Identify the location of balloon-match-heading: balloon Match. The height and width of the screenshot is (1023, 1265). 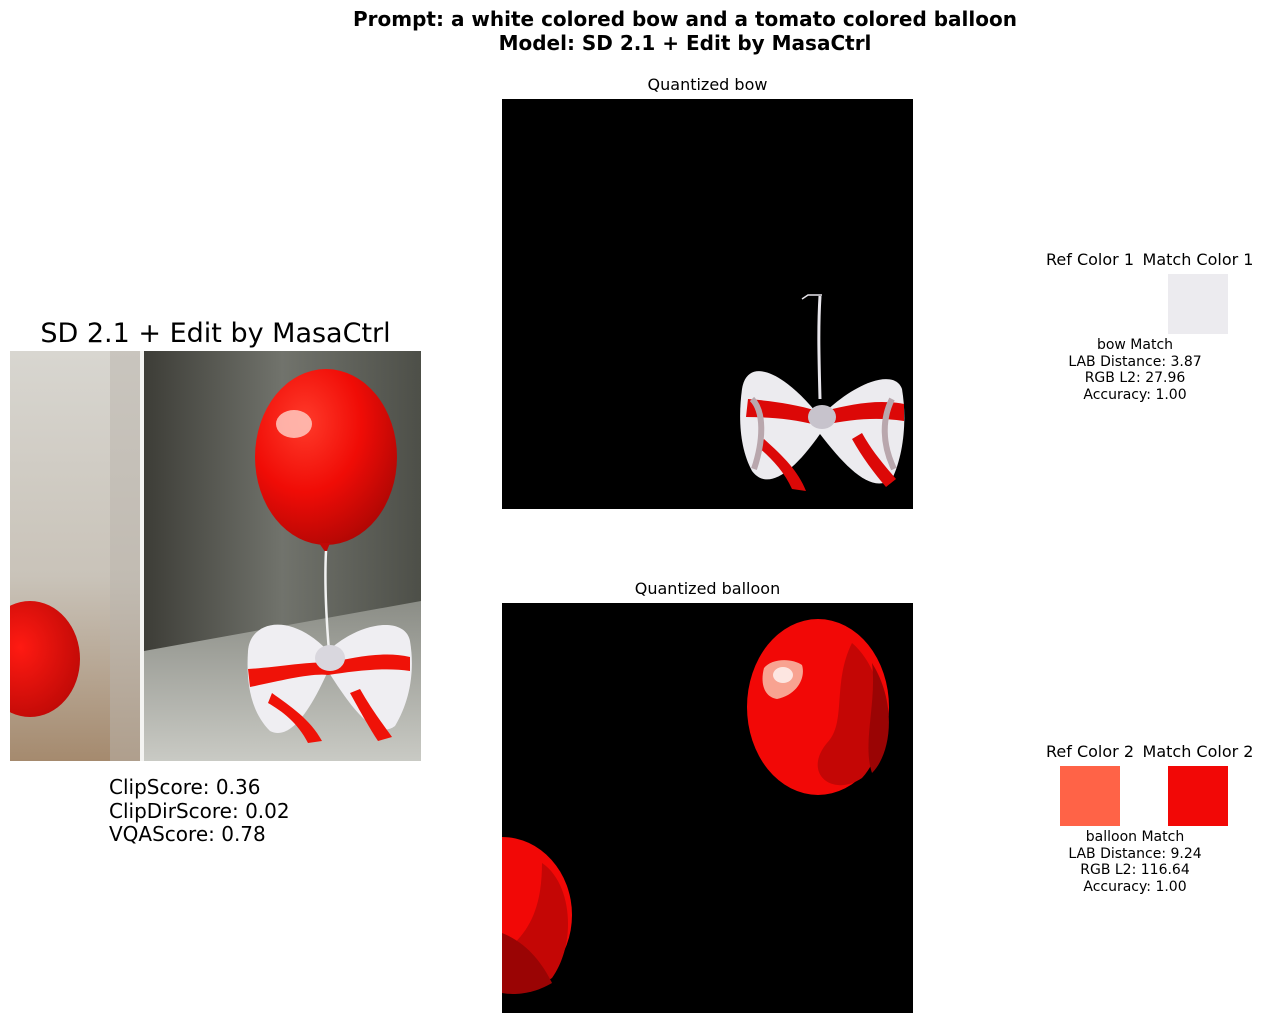
(1135, 837).